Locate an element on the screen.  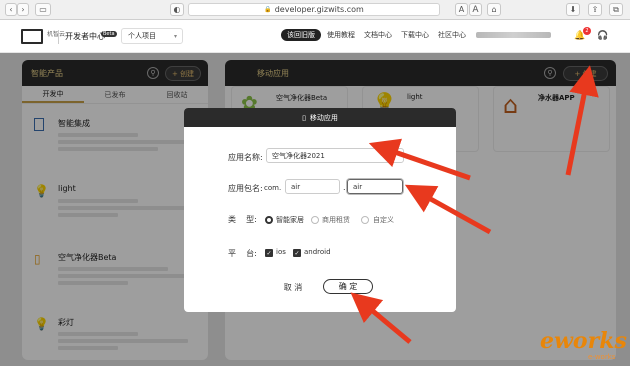
tabs-icon: ⧉ is located at coordinates (616, 9).